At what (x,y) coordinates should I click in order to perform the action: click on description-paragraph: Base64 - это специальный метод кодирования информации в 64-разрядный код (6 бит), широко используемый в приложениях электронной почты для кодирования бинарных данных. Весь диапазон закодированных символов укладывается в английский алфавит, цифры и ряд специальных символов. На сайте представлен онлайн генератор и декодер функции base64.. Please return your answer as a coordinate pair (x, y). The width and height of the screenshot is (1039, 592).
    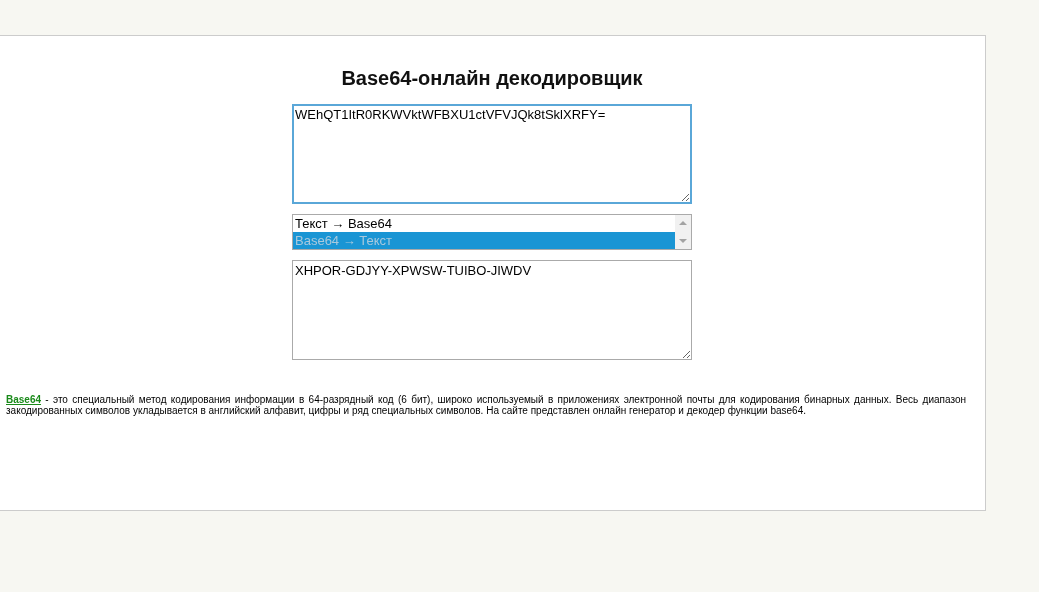
    Looking at the image, I should click on (486, 405).